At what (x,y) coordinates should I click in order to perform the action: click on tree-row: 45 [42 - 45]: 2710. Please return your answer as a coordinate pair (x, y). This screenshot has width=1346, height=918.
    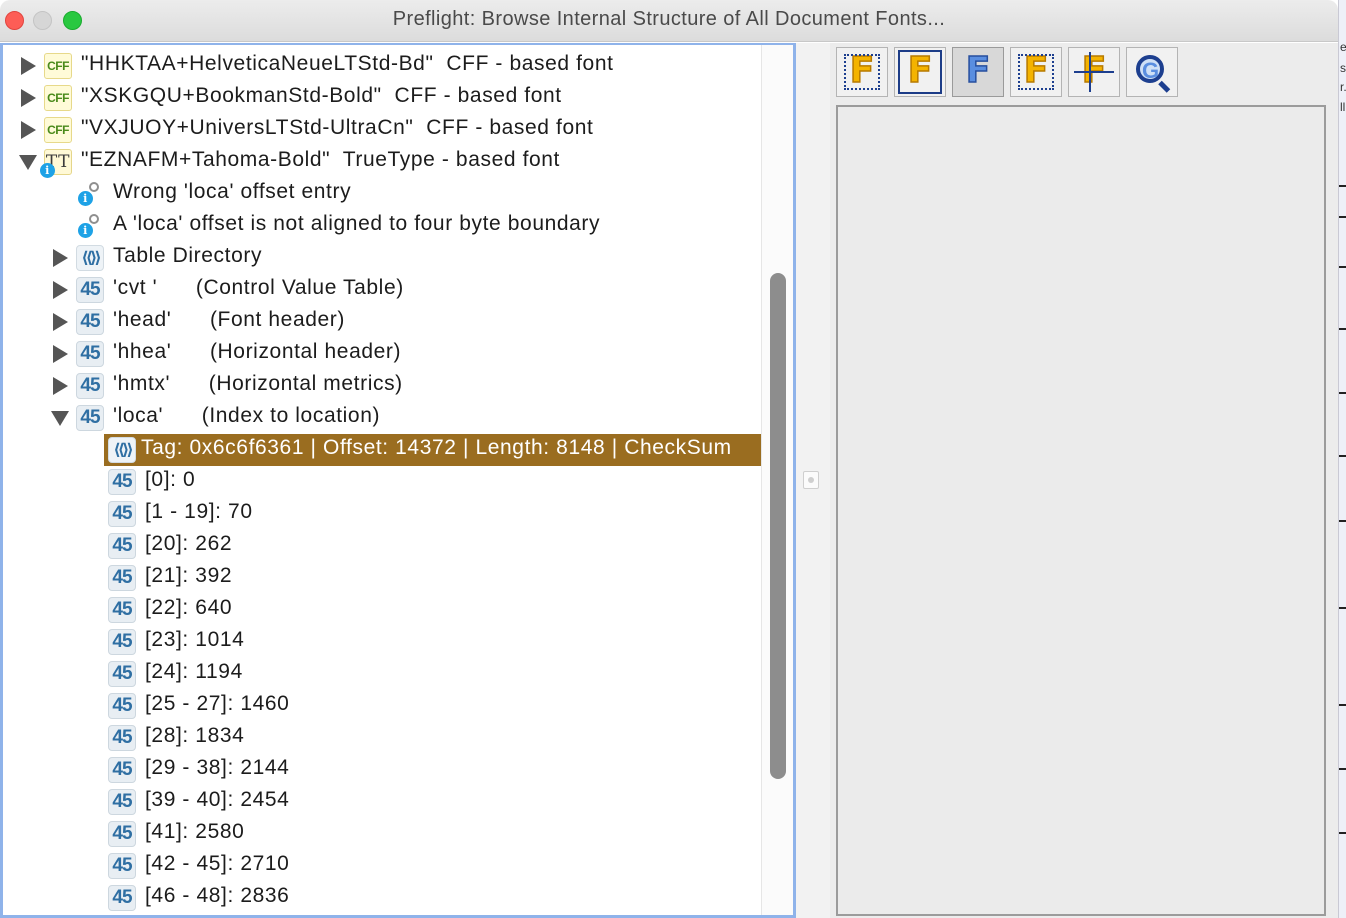
    Looking at the image, I should click on (382, 866).